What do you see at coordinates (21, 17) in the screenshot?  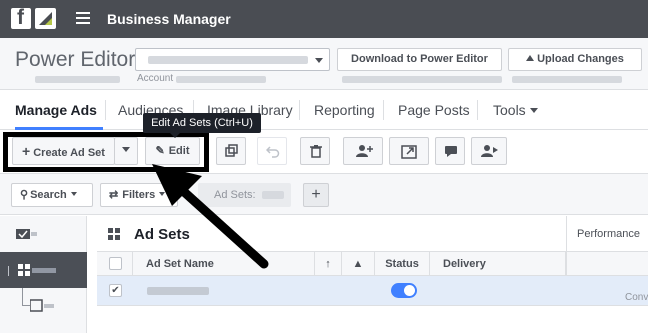 I see `facebook-logo: f` at bounding box center [21, 17].